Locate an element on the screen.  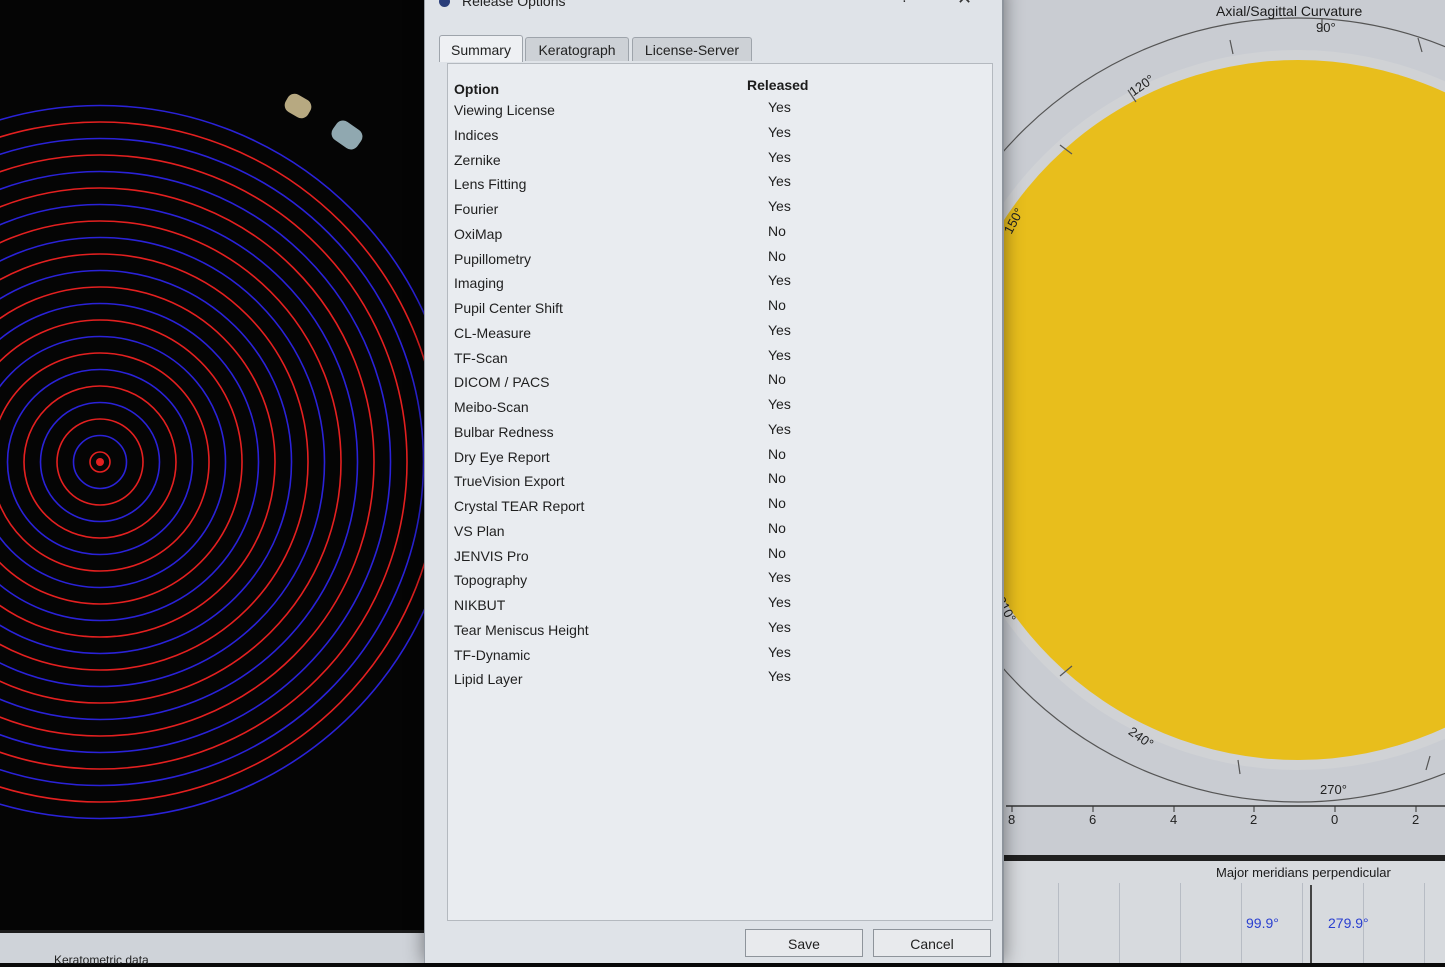
option-name: Tear Meniscus Height is located at coordinates (521, 629).